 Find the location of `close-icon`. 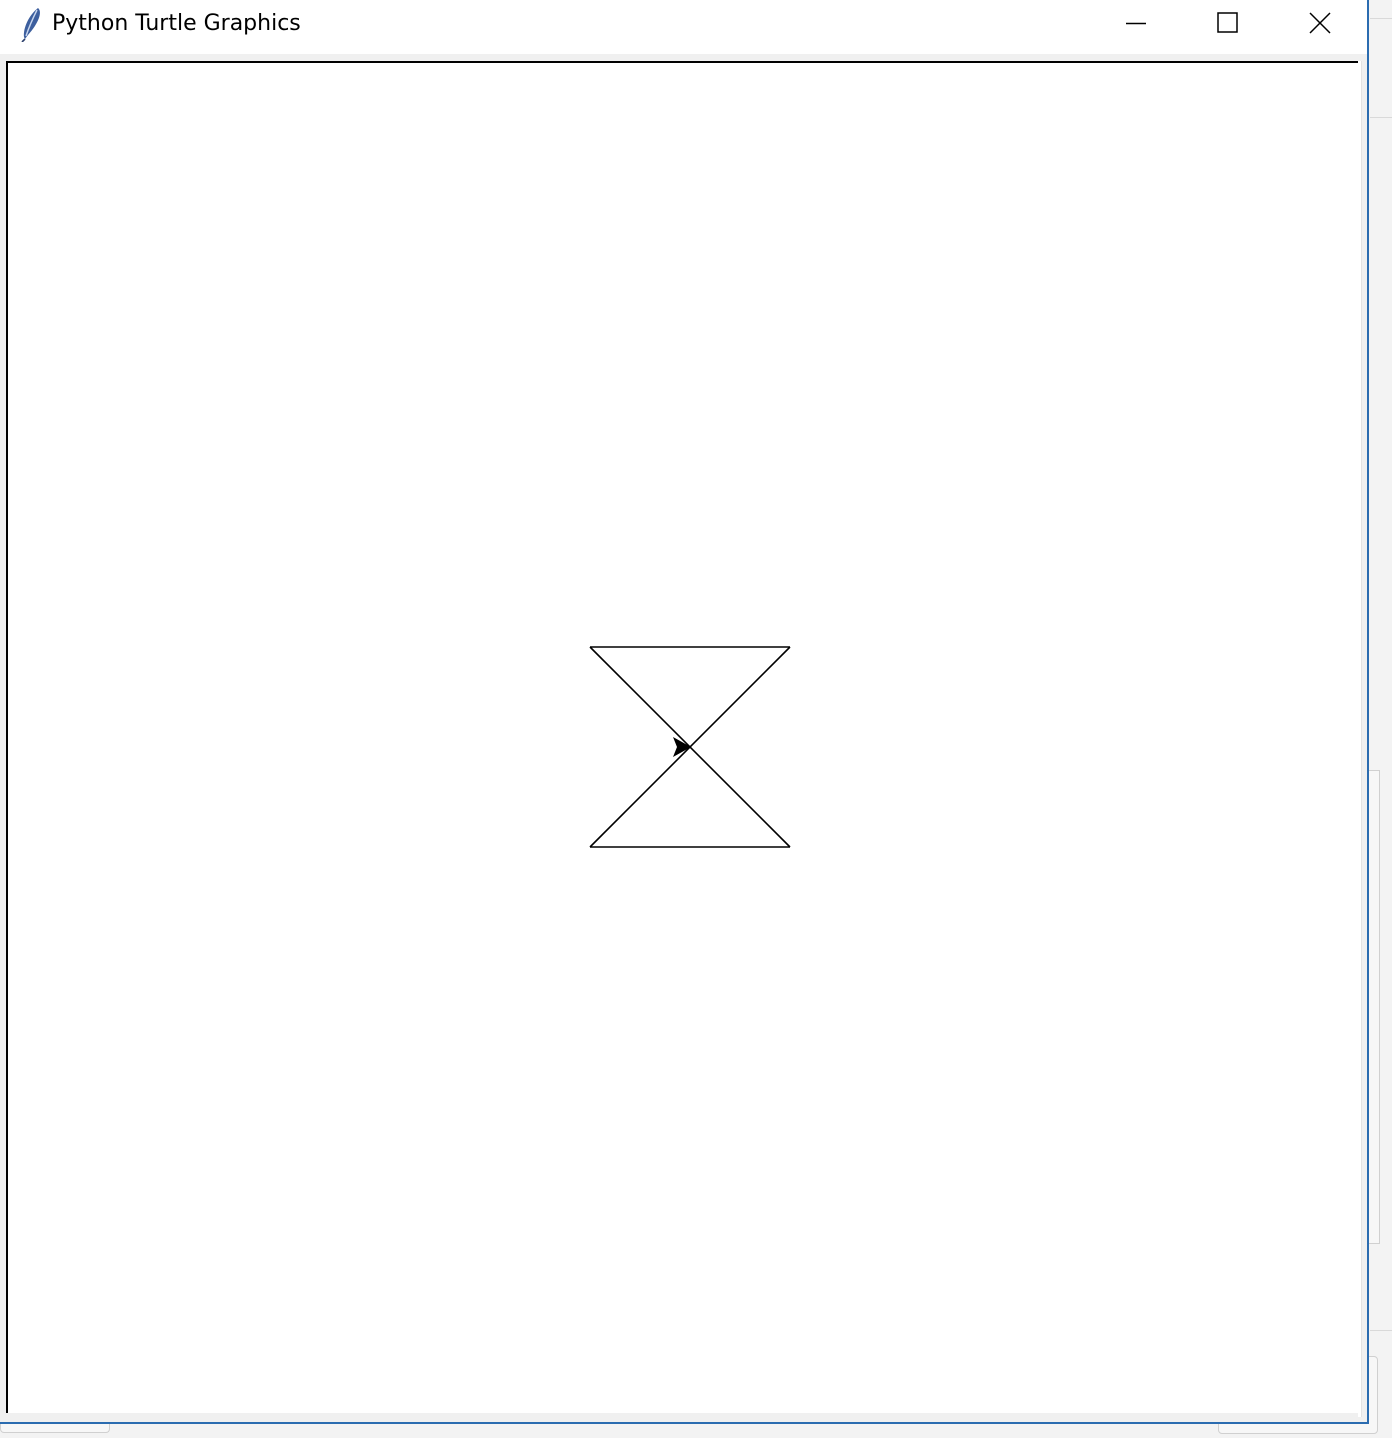

close-icon is located at coordinates (1320, 23).